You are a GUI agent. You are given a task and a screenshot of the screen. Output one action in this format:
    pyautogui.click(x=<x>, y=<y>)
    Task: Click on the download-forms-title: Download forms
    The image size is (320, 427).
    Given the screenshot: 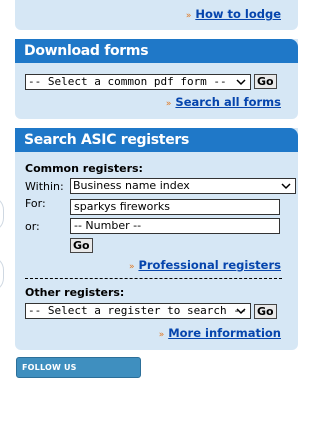 What is the action you would take?
    pyautogui.click(x=156, y=51)
    